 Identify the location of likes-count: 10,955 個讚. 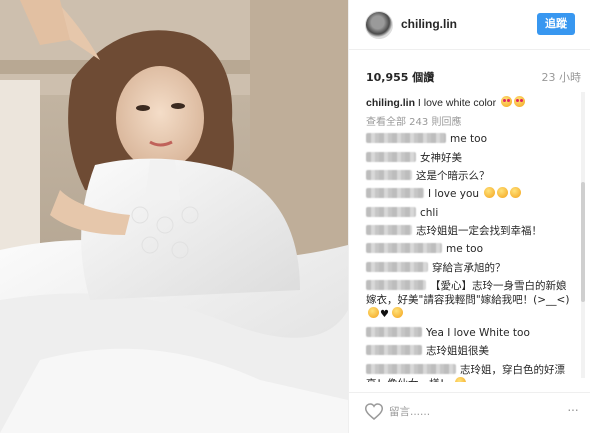
(400, 77).